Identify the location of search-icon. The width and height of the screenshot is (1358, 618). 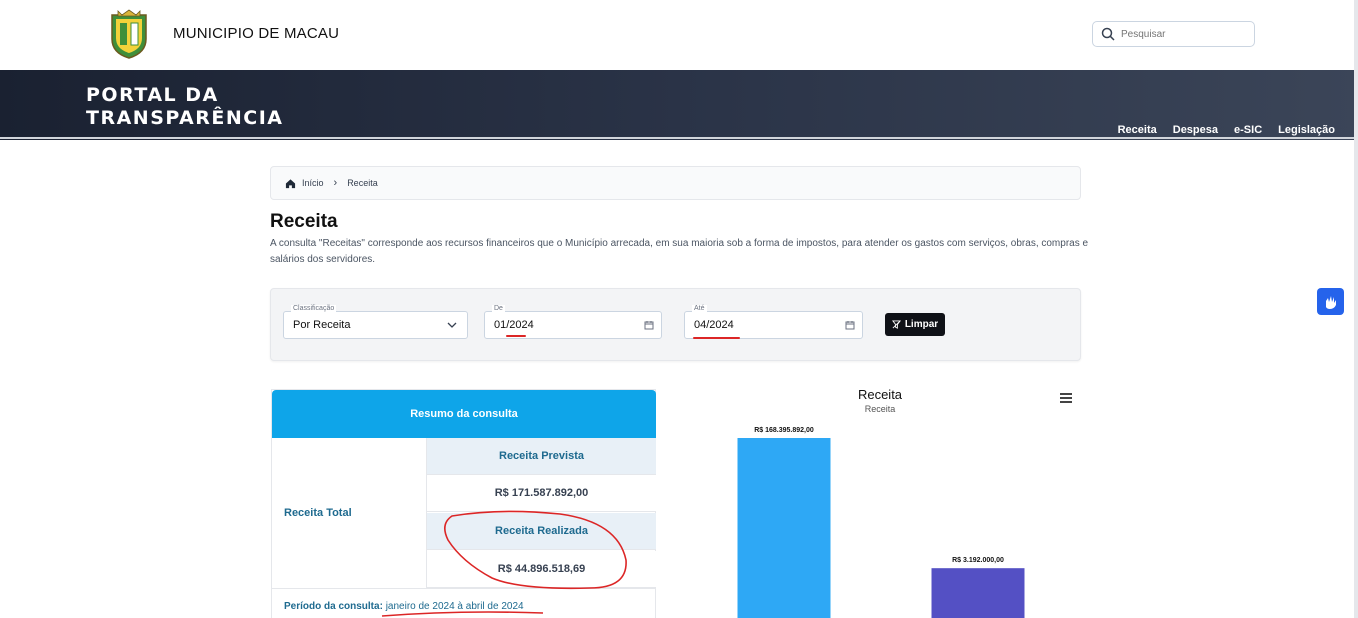
(1108, 34).